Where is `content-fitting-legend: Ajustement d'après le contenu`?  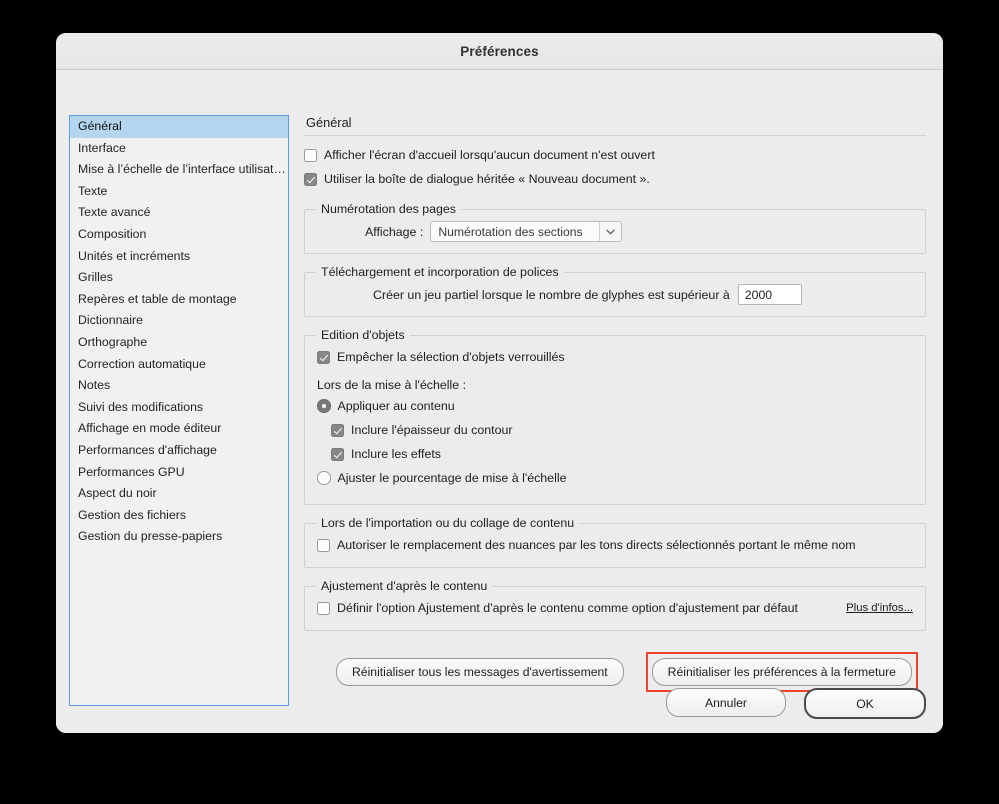
content-fitting-legend: Ajustement d'après le contenu is located at coordinates (404, 586).